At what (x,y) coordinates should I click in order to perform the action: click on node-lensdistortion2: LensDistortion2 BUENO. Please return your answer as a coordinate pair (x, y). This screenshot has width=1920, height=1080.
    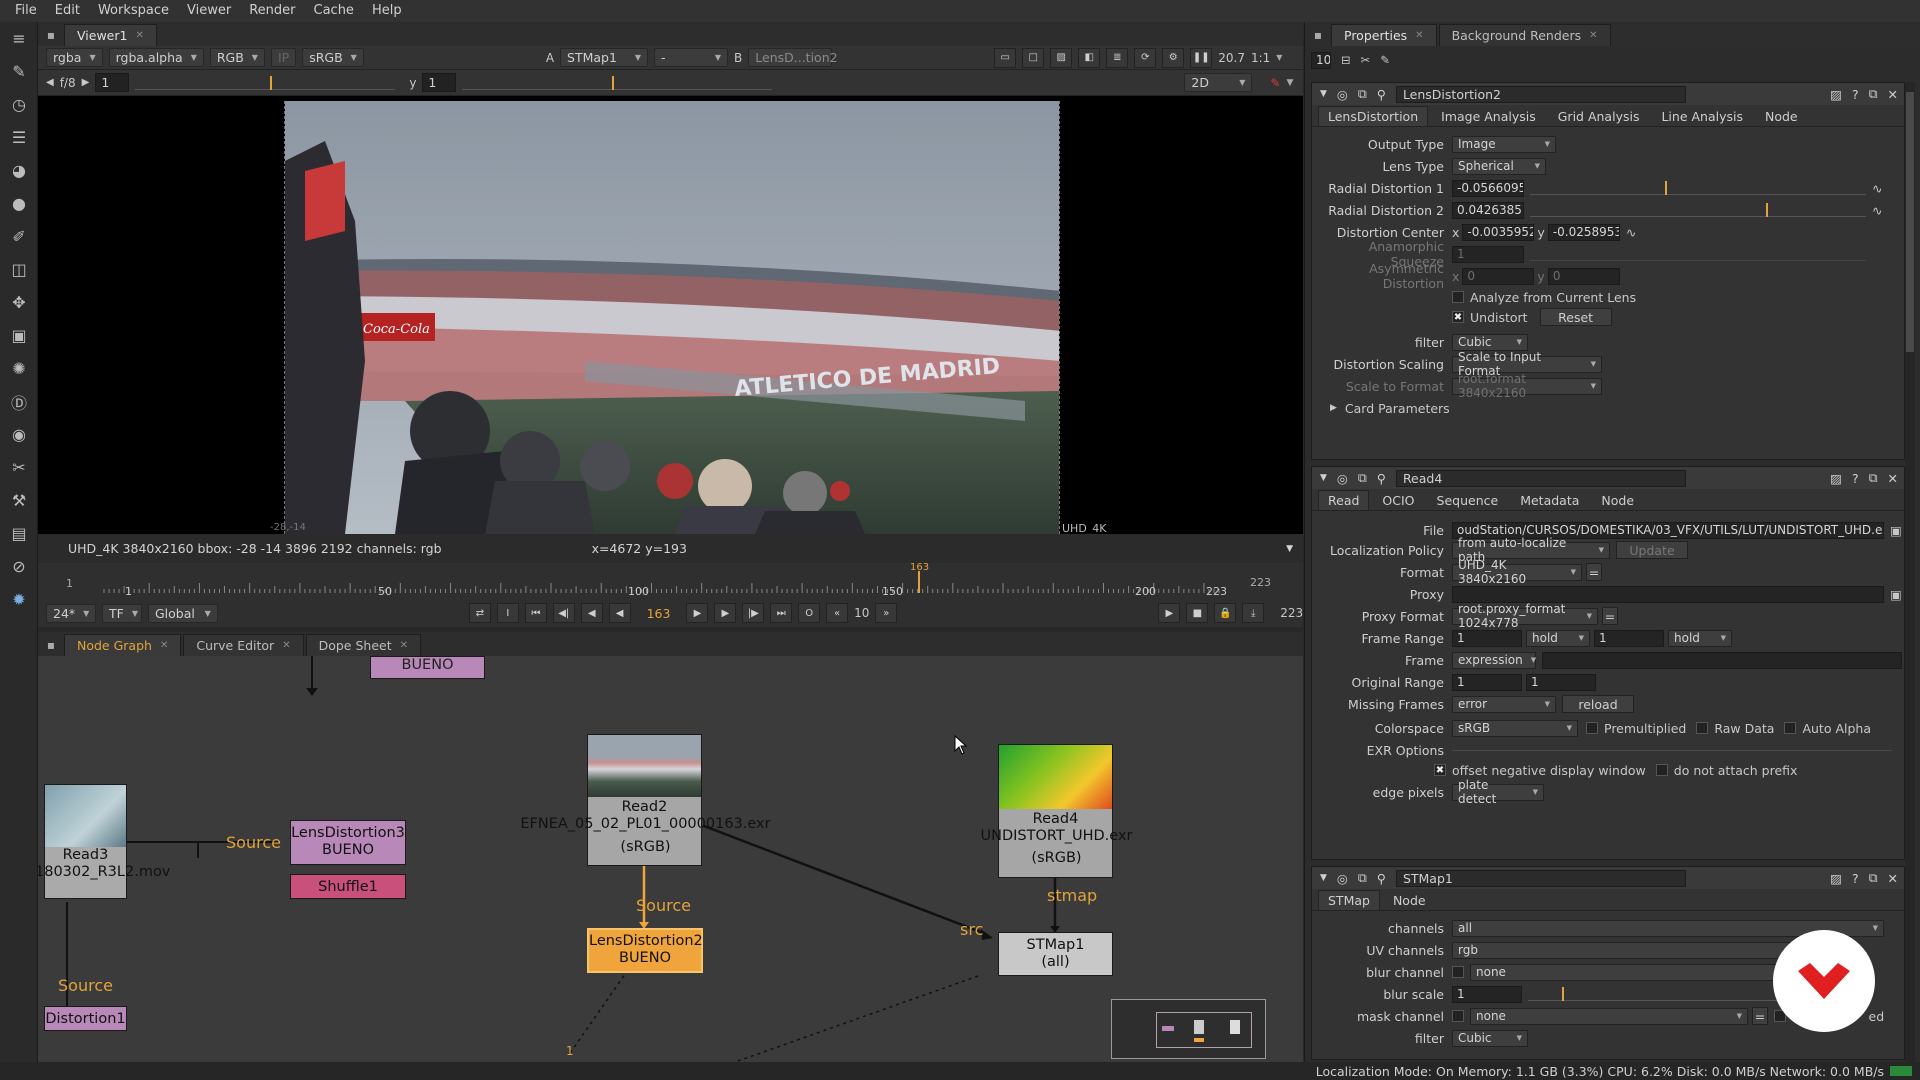
    Looking at the image, I should click on (645, 950).